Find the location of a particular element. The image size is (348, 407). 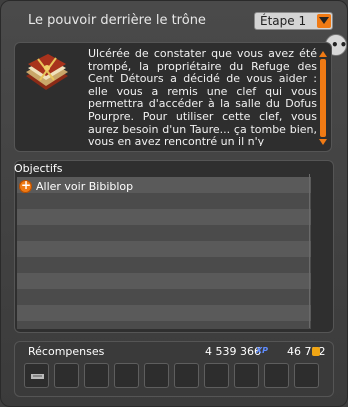

more-icon: ••• is located at coordinates (339, 45).